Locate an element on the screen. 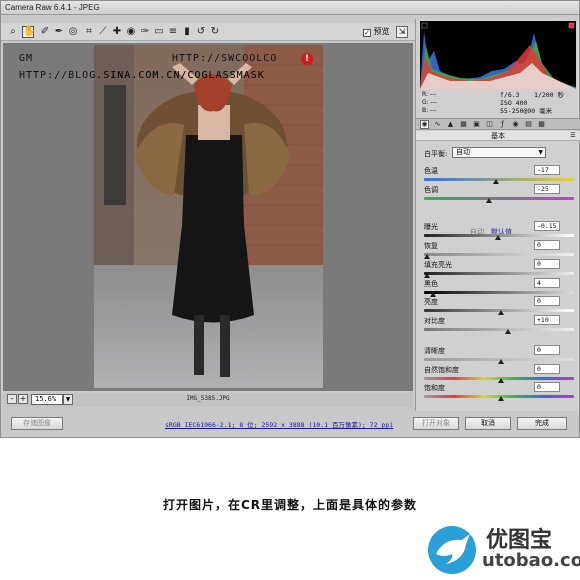 The image size is (580, 580). blacks-slider is located at coordinates (499, 292).